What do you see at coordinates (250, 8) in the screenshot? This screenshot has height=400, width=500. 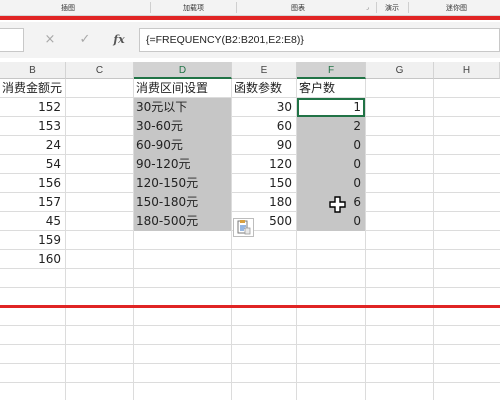 I see `ribbon-strip: 插图 加载项 图表 ⌟ 演示 迷你图` at bounding box center [250, 8].